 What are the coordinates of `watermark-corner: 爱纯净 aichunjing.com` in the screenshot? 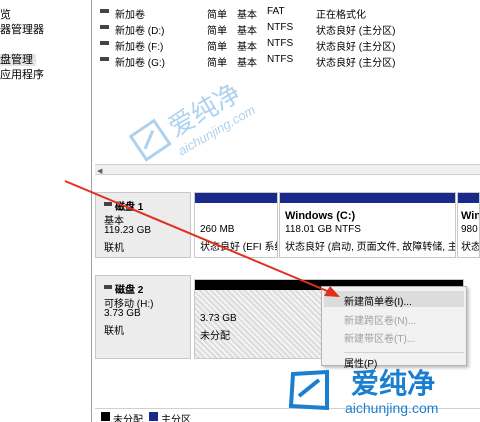 It's located at (381, 391).